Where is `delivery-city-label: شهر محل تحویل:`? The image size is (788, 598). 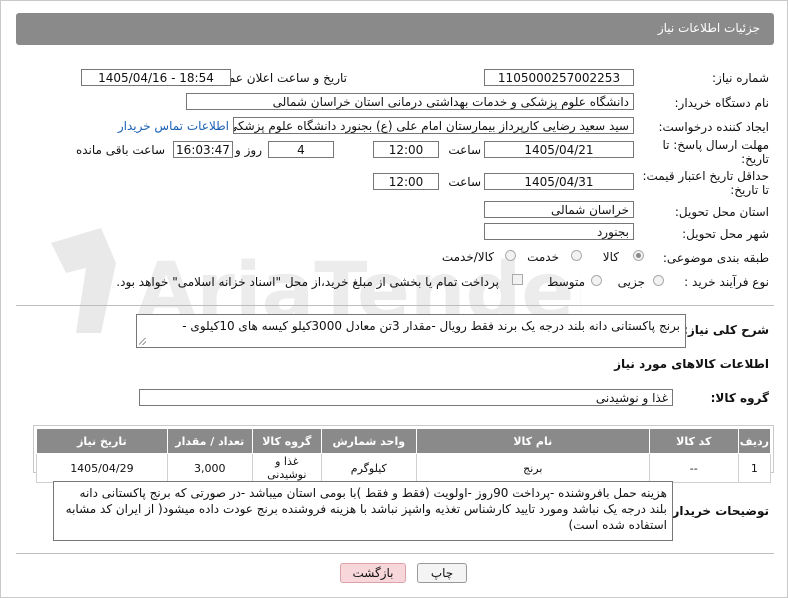 delivery-city-label: شهر محل تحویل: is located at coordinates (725, 234).